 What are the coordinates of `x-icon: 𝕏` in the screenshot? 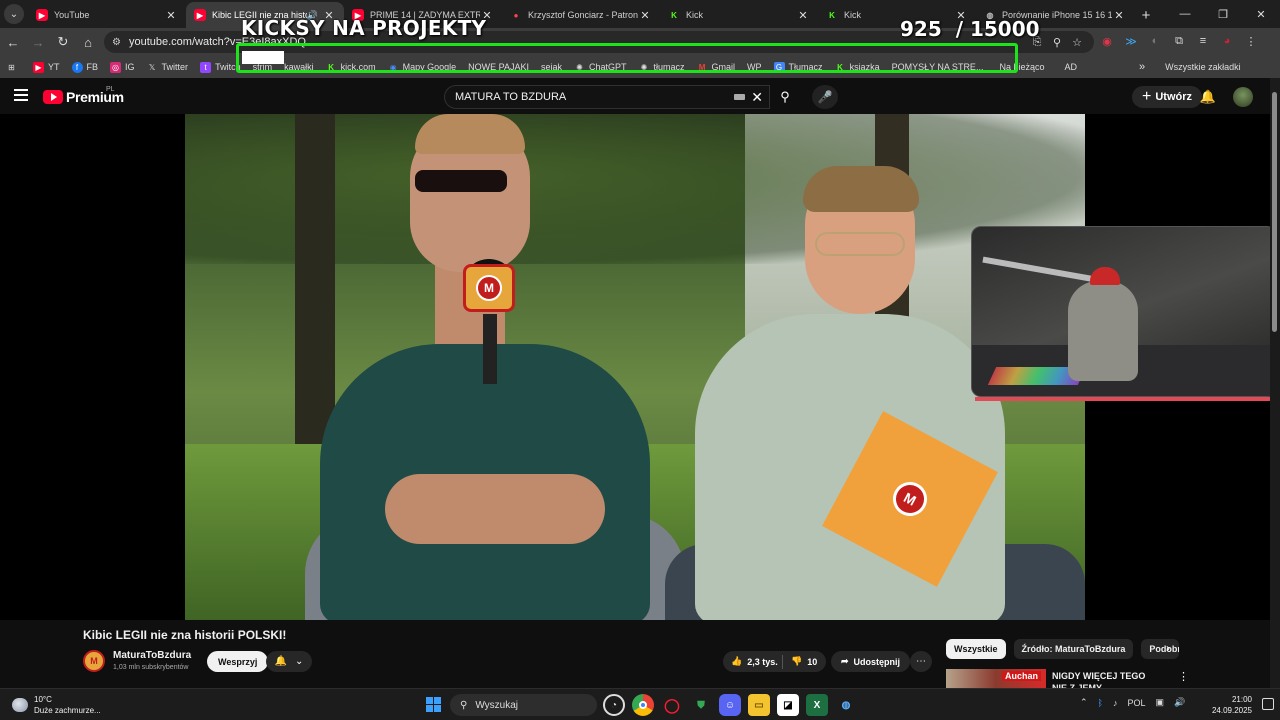 It's located at (152, 67).